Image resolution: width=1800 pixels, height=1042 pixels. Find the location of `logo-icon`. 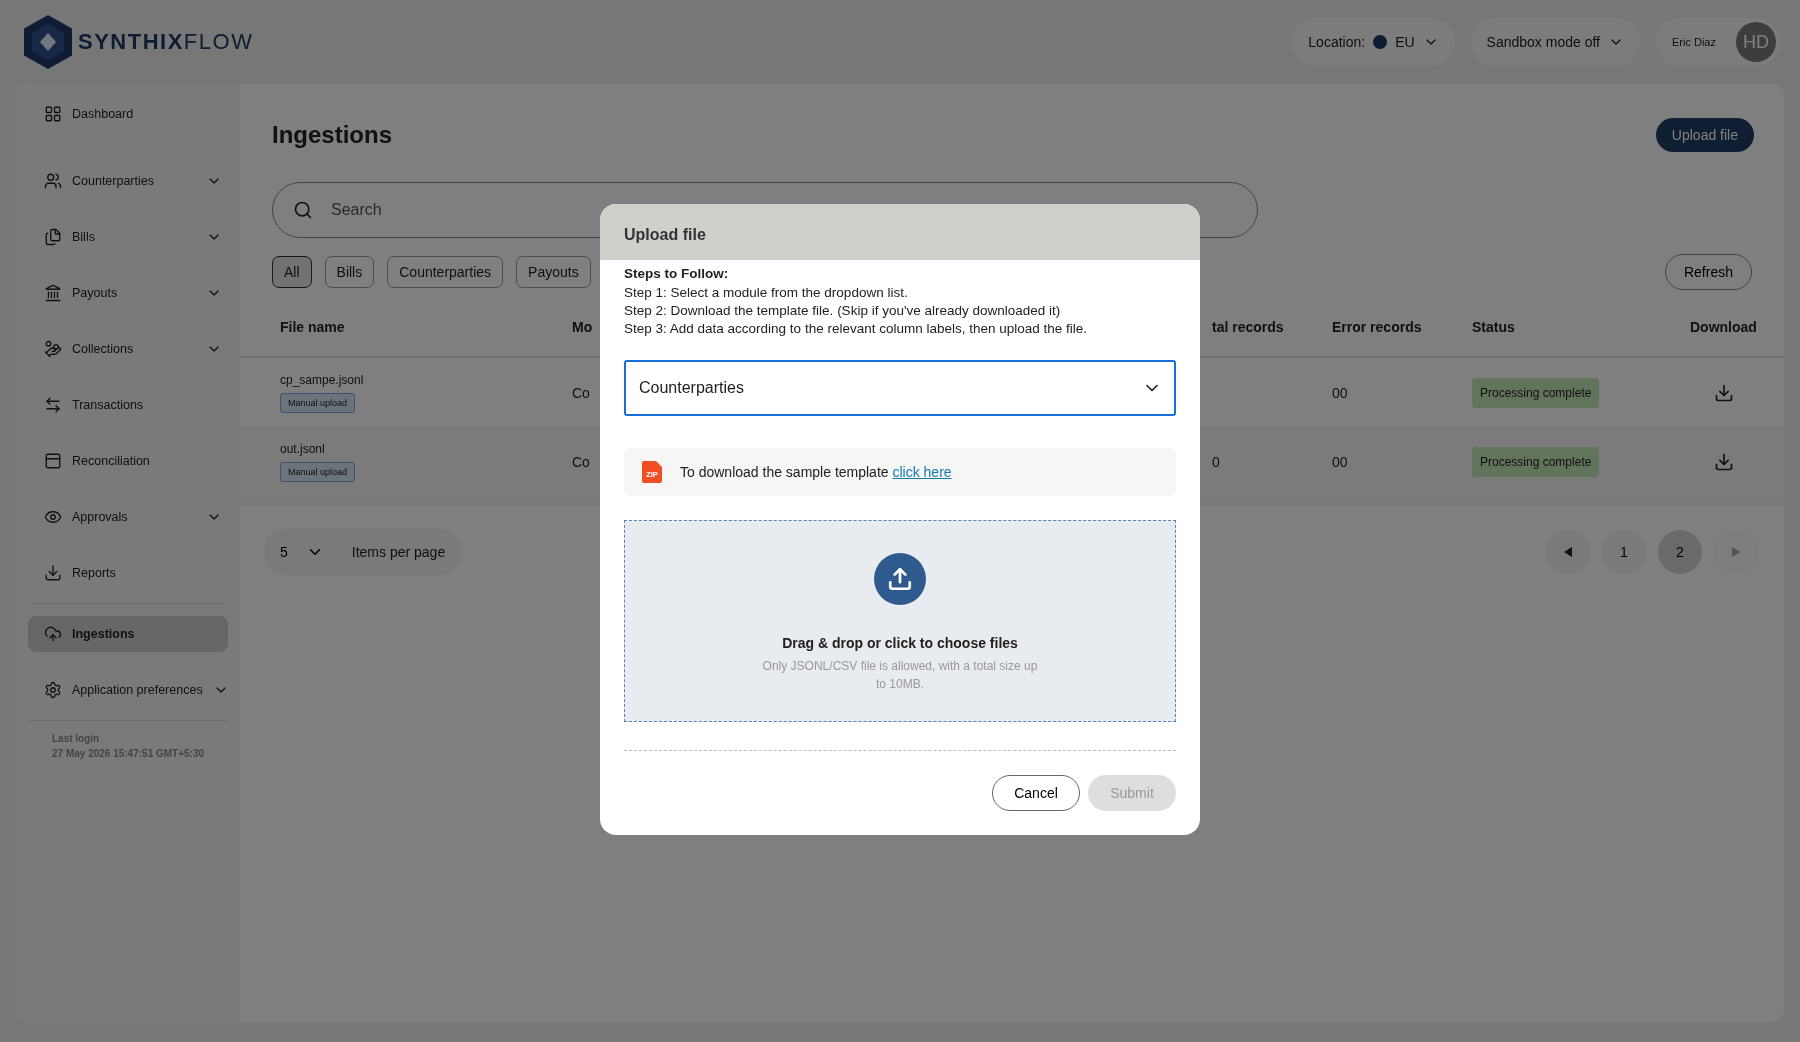

logo-icon is located at coordinates (48, 42).